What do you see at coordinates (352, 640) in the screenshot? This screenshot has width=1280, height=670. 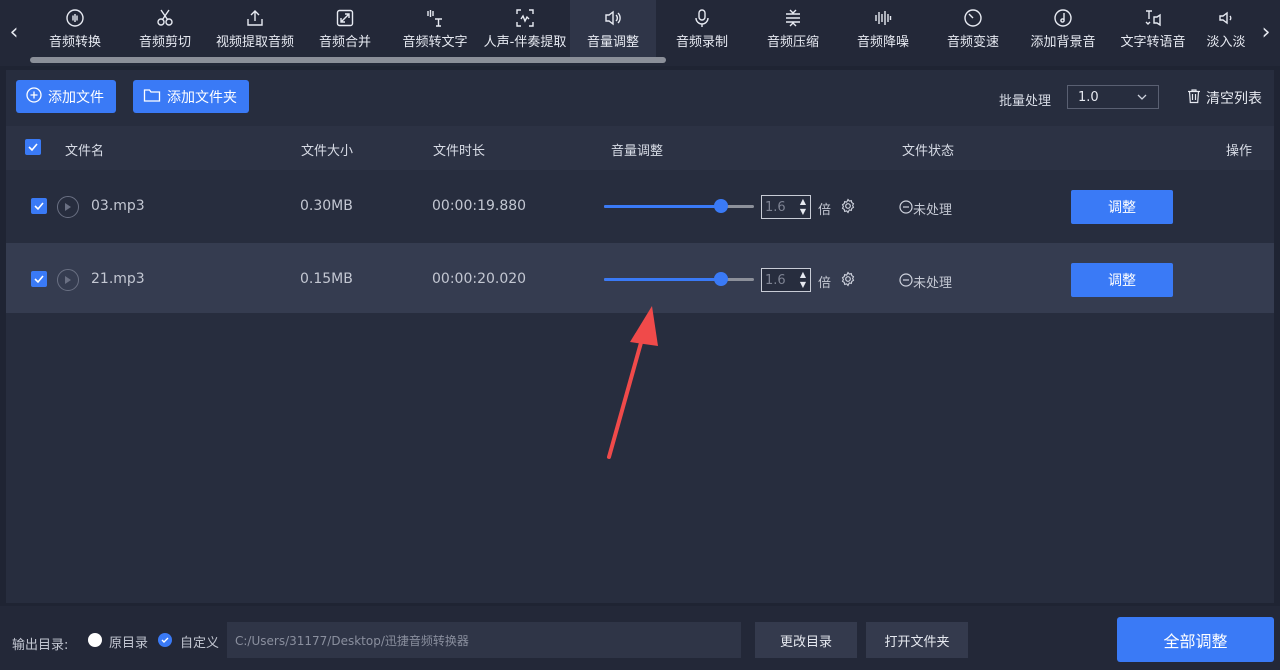 I see `output-path: C:/Users/31177/Desktop/迅捷音频转换器` at bounding box center [352, 640].